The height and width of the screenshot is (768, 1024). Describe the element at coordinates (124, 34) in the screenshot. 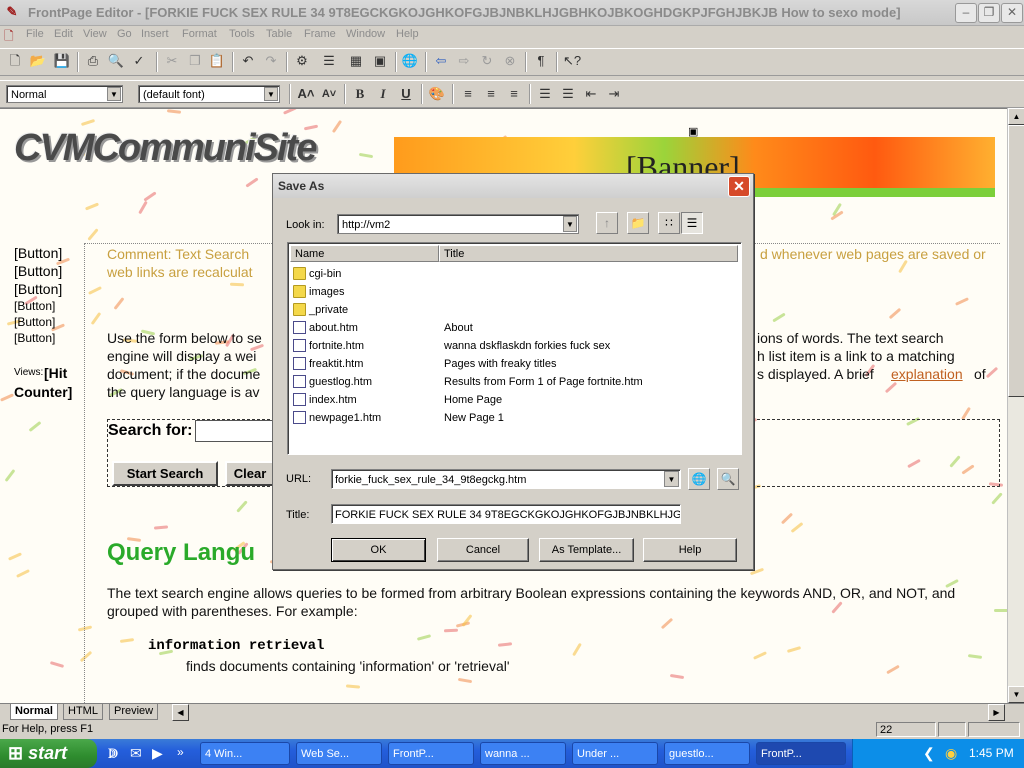

I see `menu-go: Go` at that location.